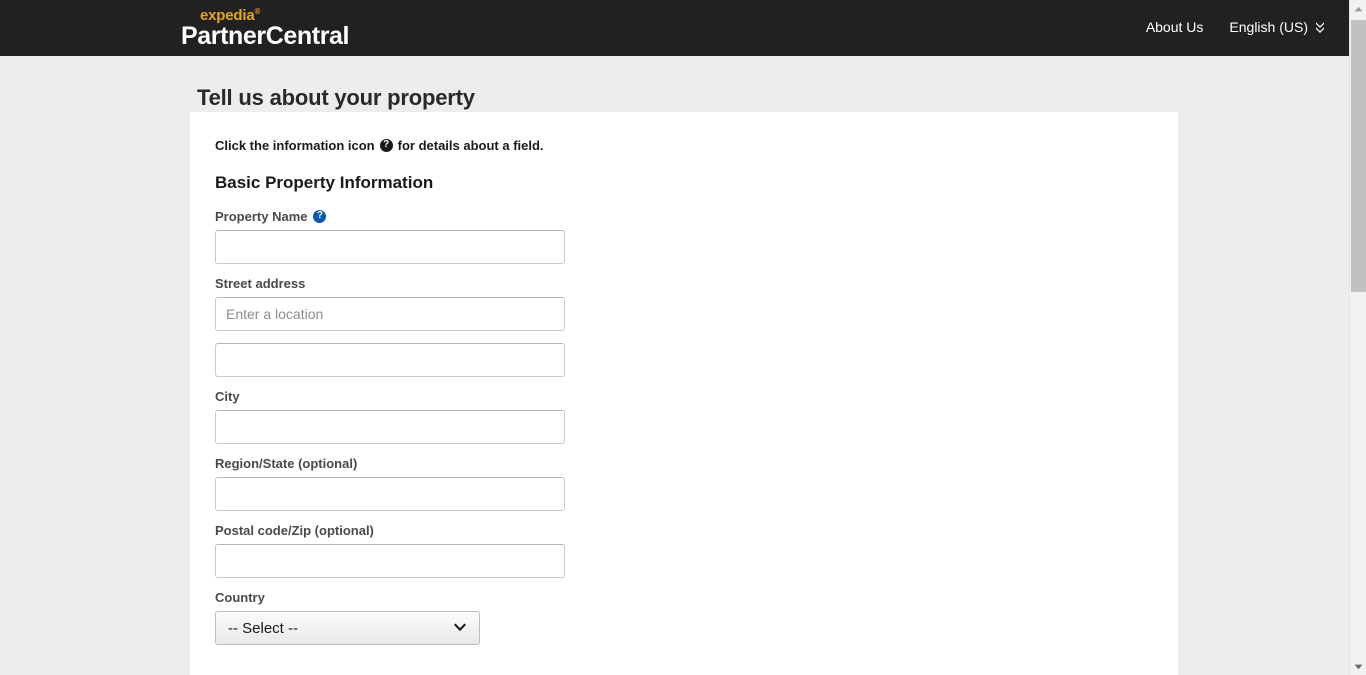 This screenshot has height=675, width=1366. What do you see at coordinates (696, 283) in the screenshot?
I see `label-street-address: Street address` at bounding box center [696, 283].